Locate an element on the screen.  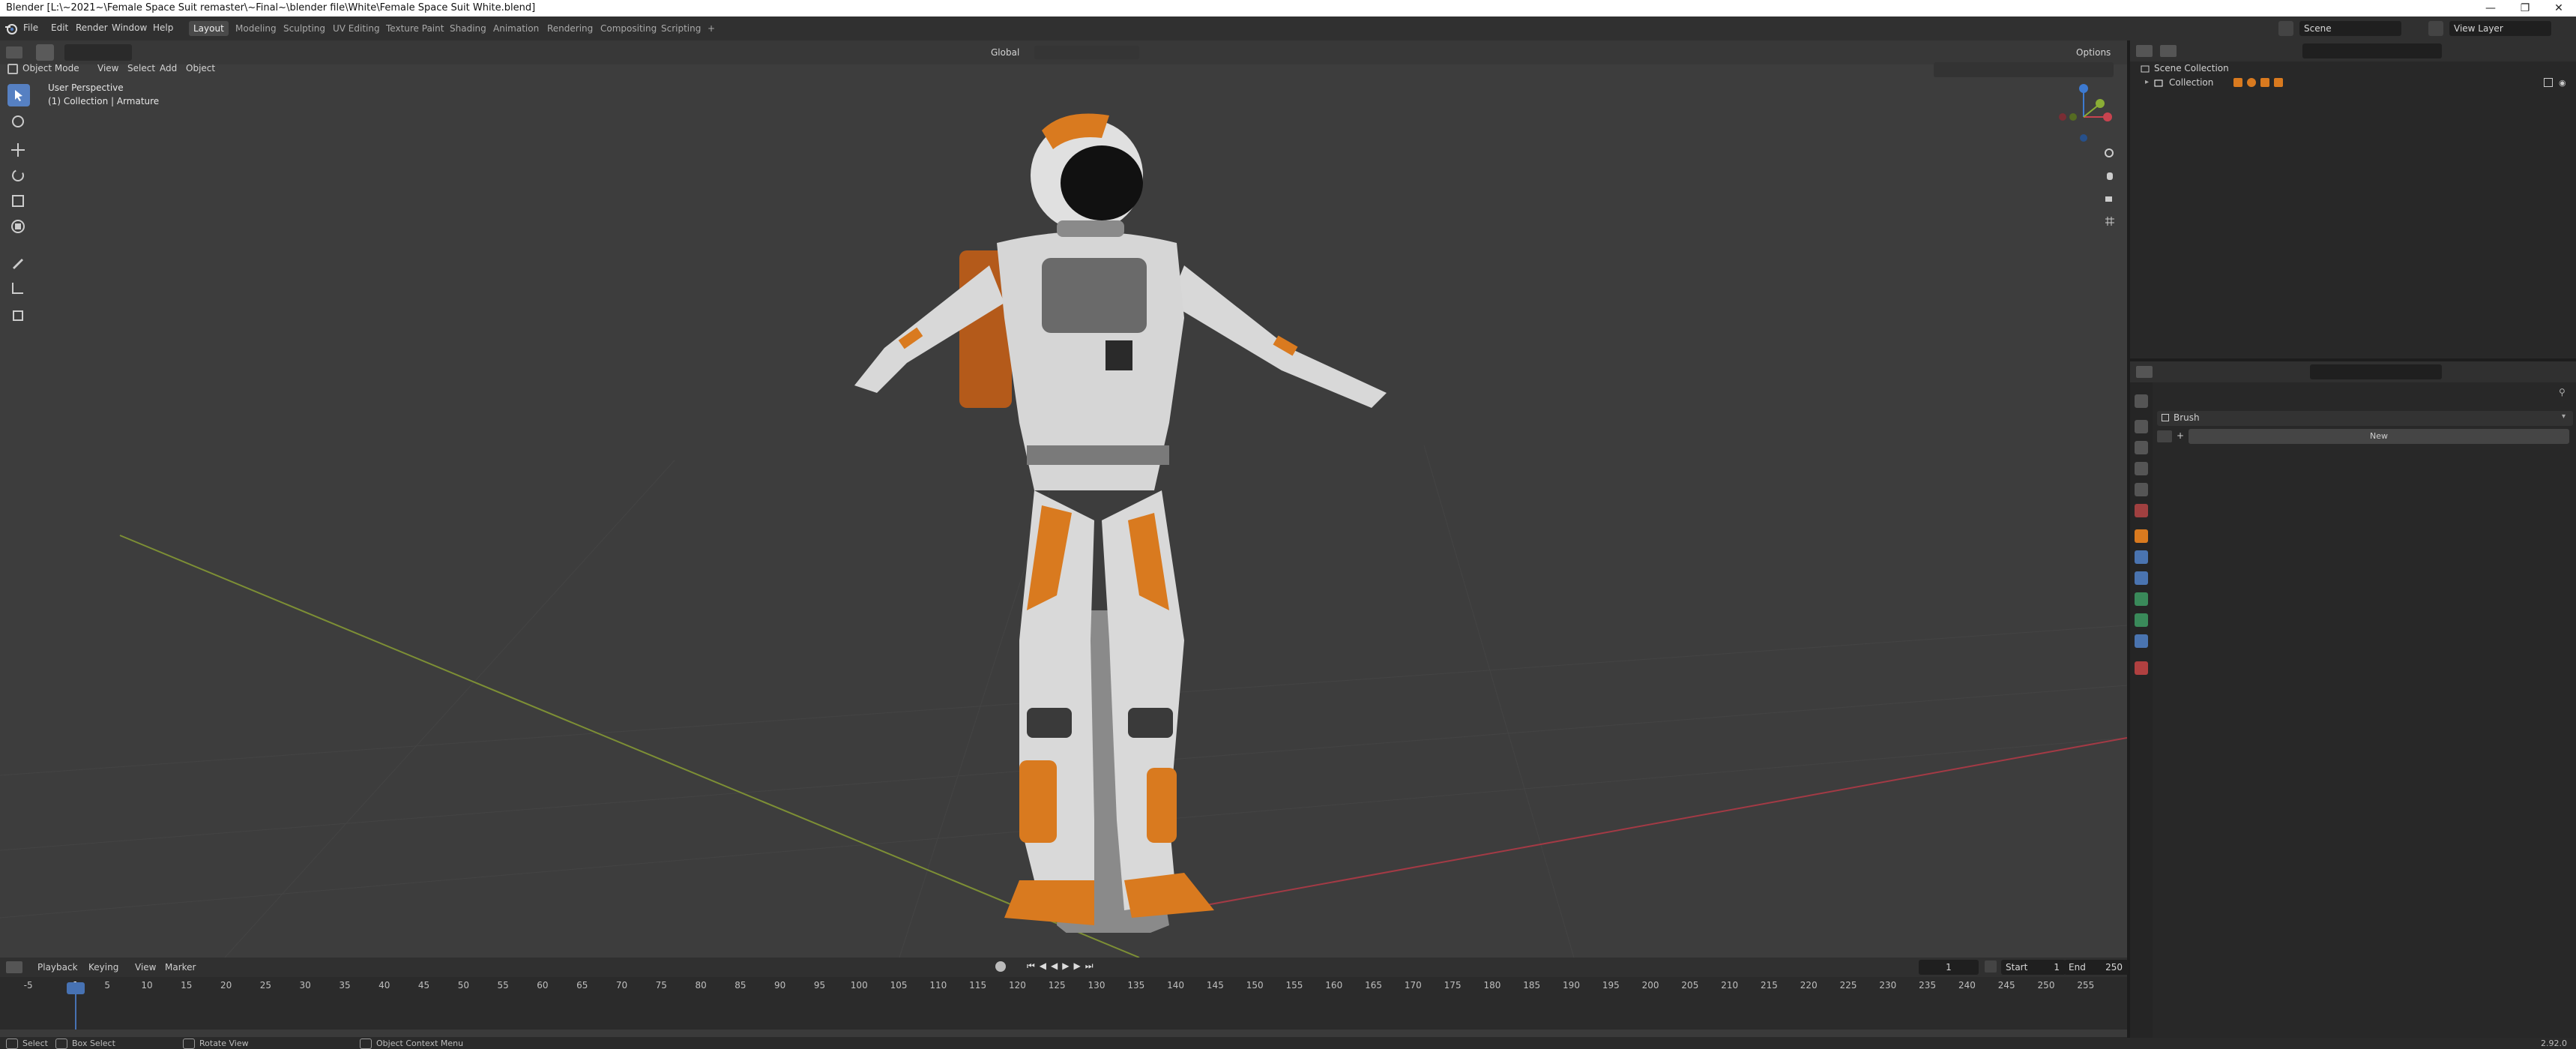
menu-window: Window is located at coordinates (130, 27).